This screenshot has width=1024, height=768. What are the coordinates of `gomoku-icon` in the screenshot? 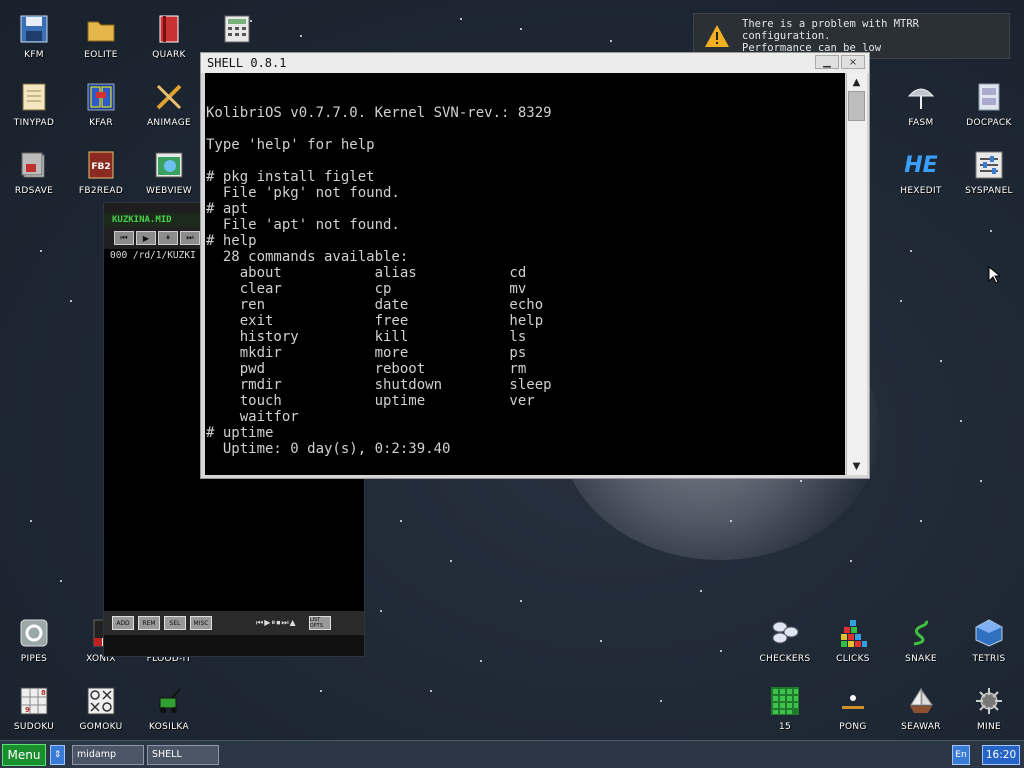 It's located at (101, 701).